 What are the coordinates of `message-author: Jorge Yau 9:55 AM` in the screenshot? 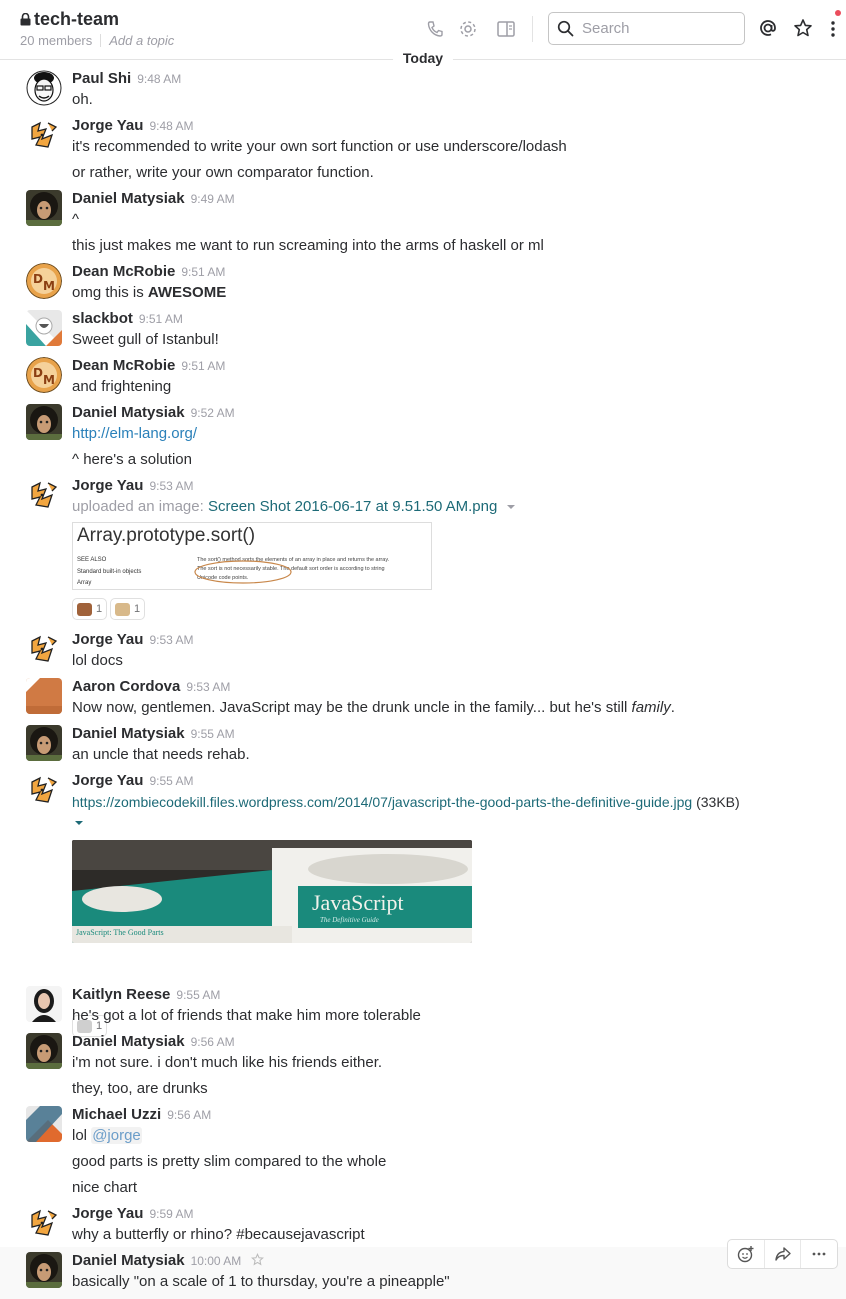 It's located at (132, 780).